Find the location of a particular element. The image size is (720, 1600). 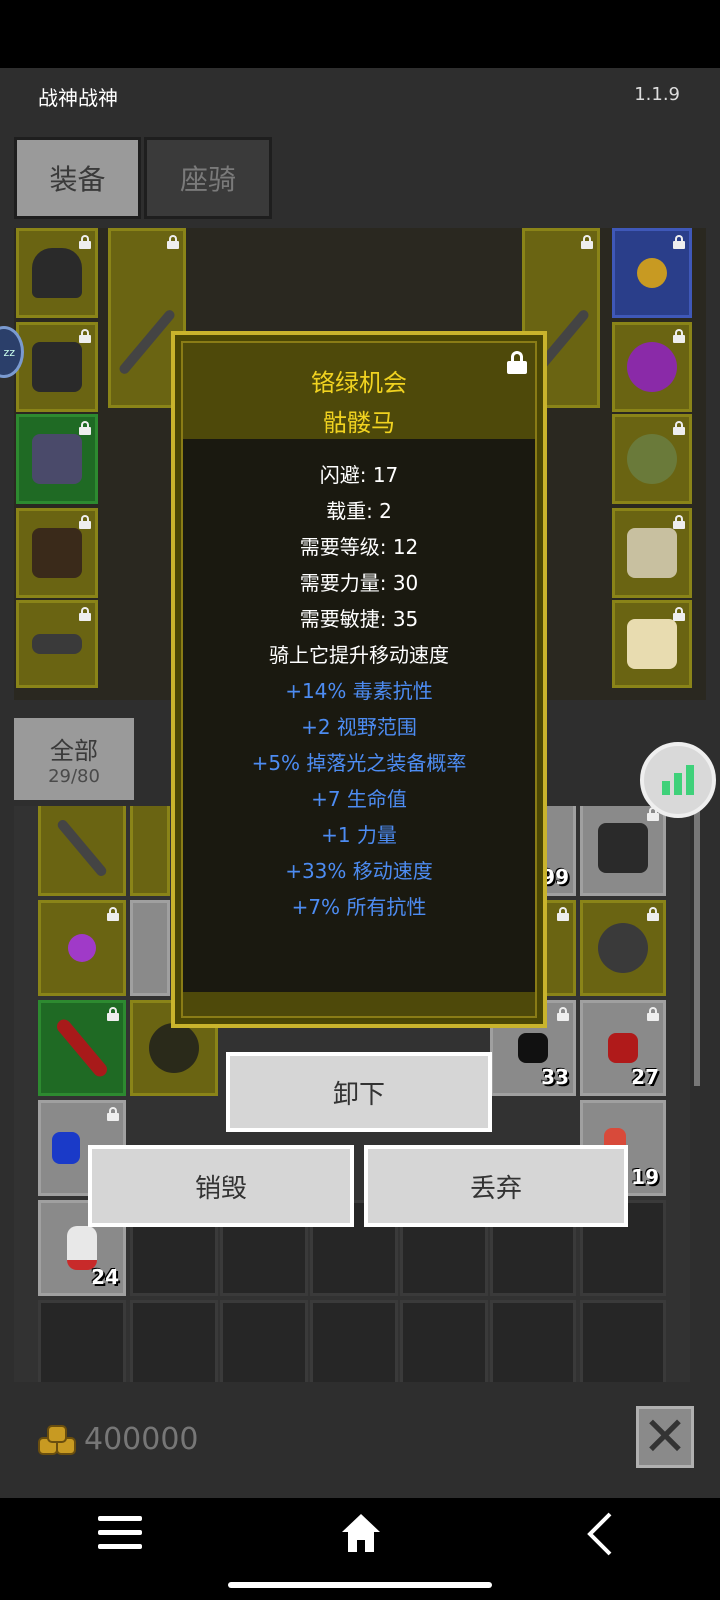

gloves-icon is located at coordinates (57, 459).